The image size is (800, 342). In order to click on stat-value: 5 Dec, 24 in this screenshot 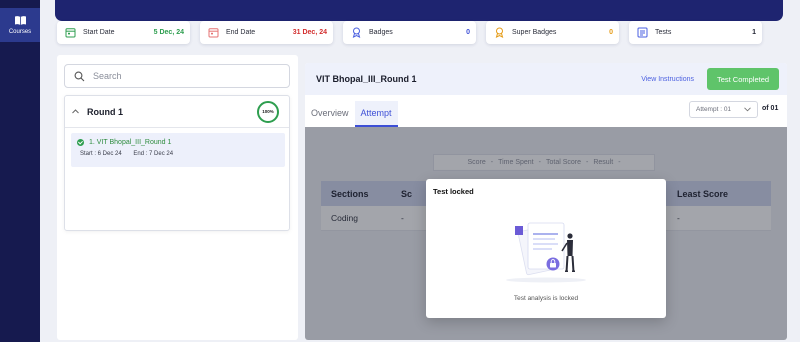, I will do `click(168, 32)`.